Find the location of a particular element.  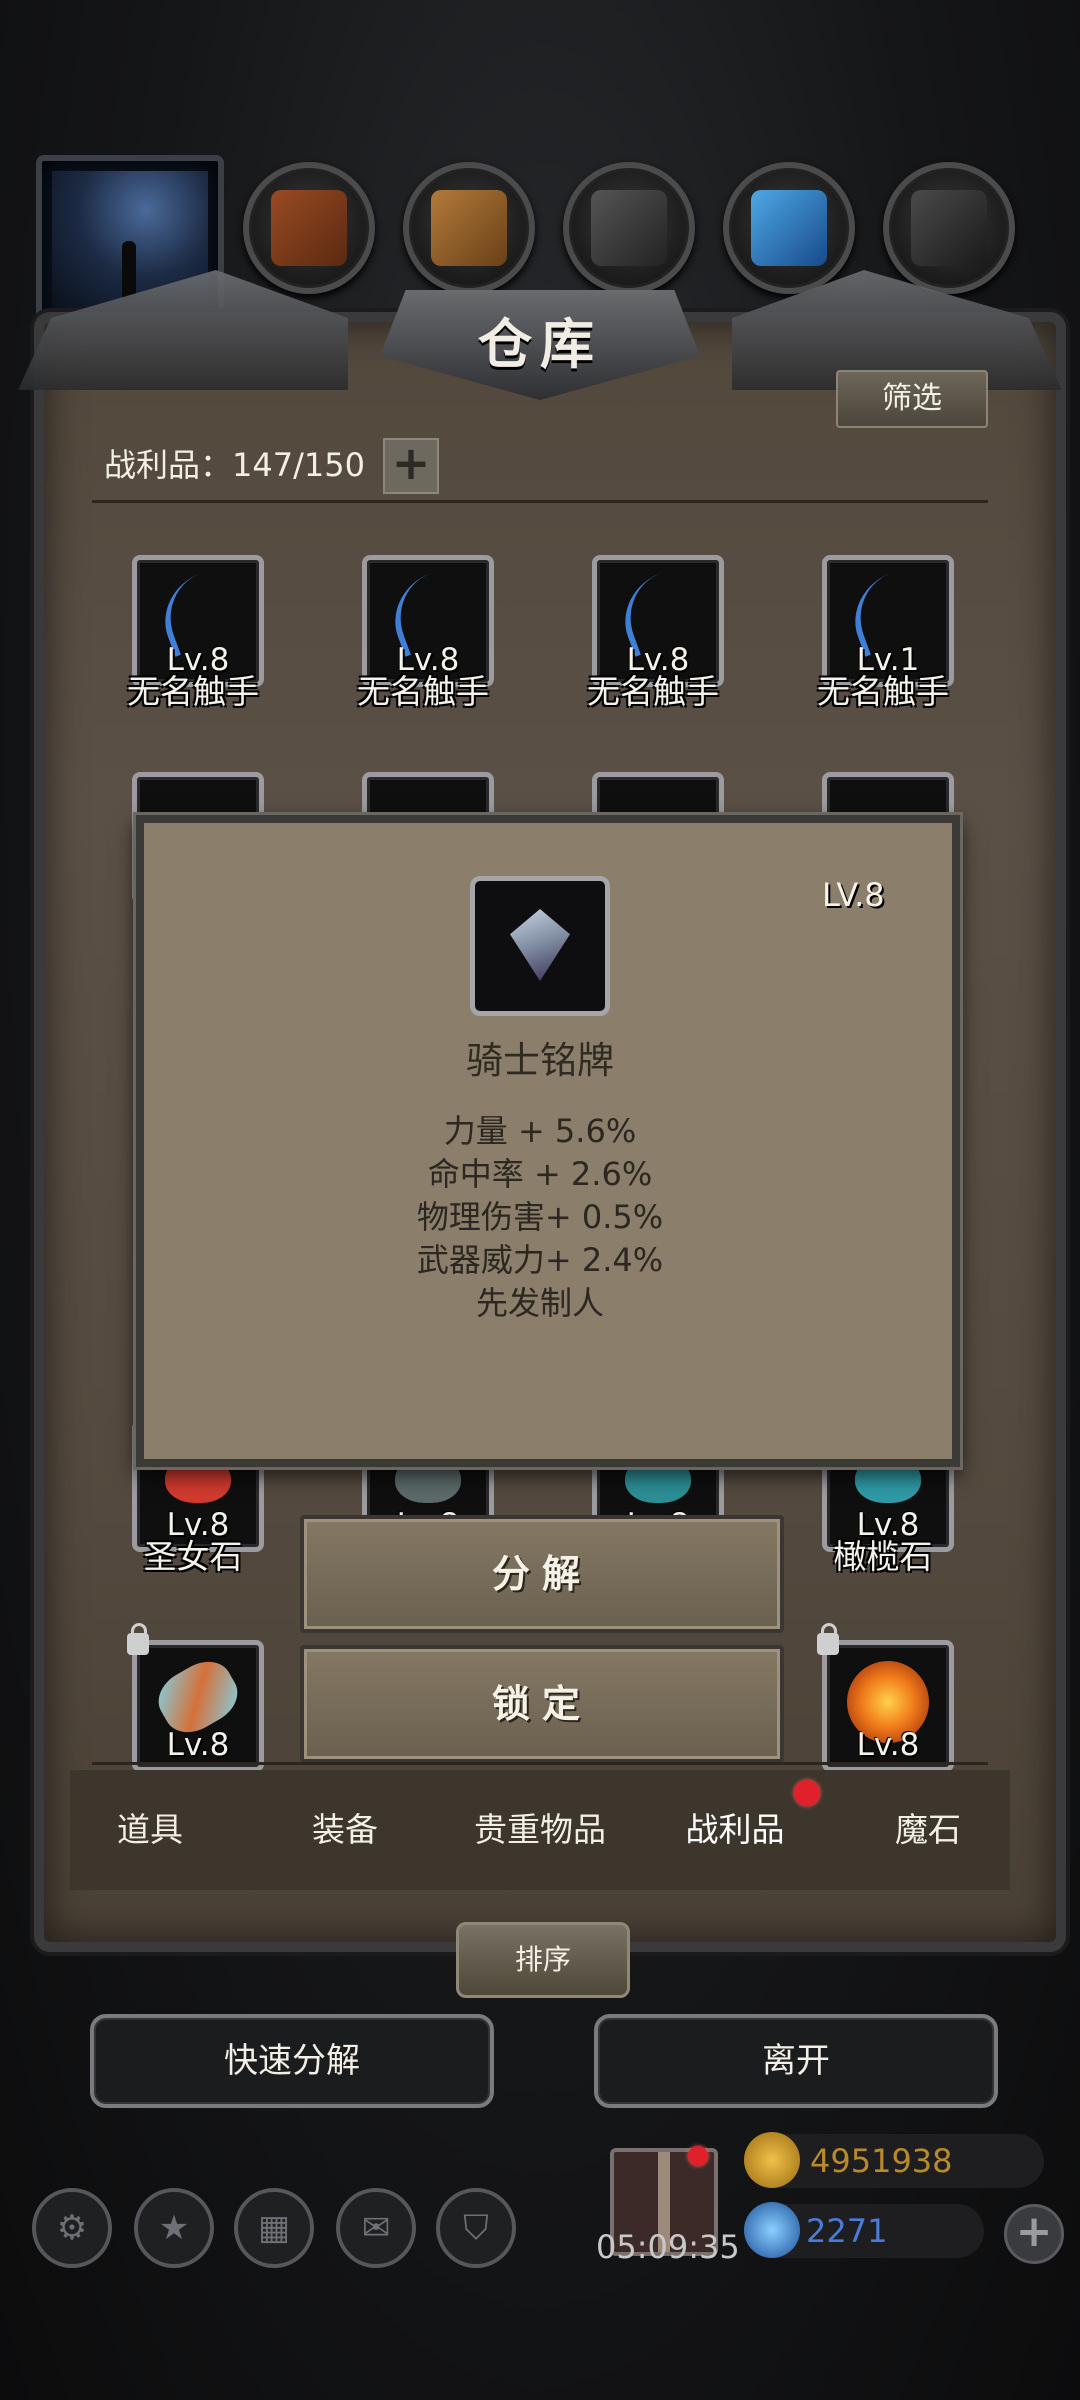

tooltip-stat: 先发制人 is located at coordinates (539, 1303).